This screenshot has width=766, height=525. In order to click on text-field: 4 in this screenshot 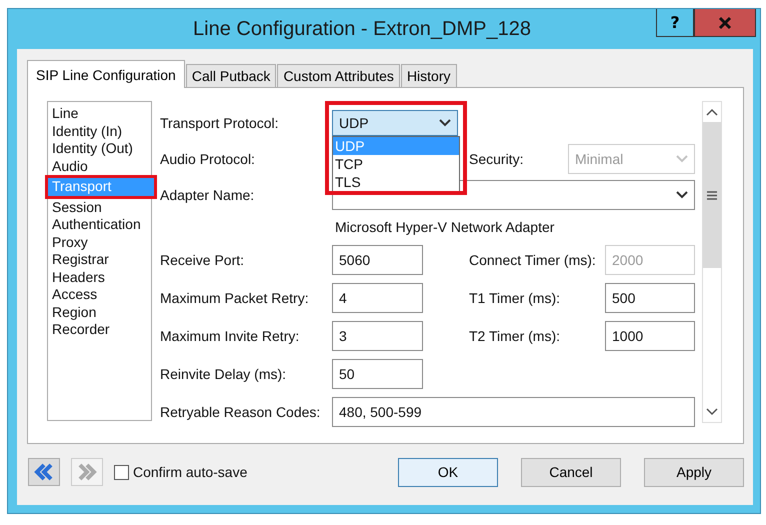, I will do `click(377, 298)`.